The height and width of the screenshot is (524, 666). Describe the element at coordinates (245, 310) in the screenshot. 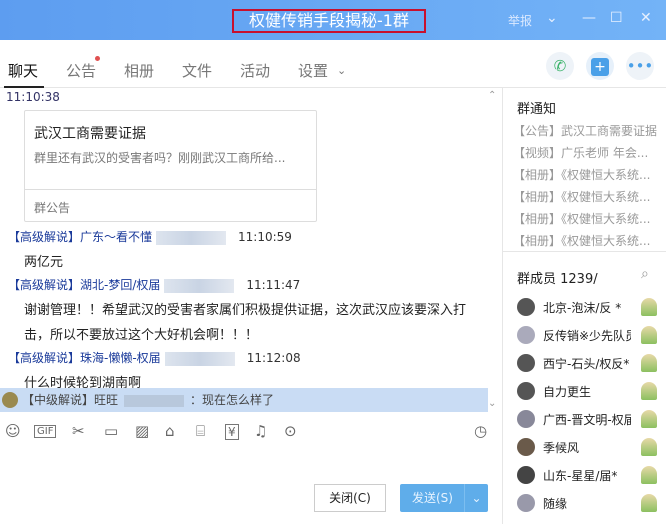

I see `message-text: 谢谢管理！！希望武汉的受害者家属们积极提供证据，这次武汉应该要深入打` at that location.